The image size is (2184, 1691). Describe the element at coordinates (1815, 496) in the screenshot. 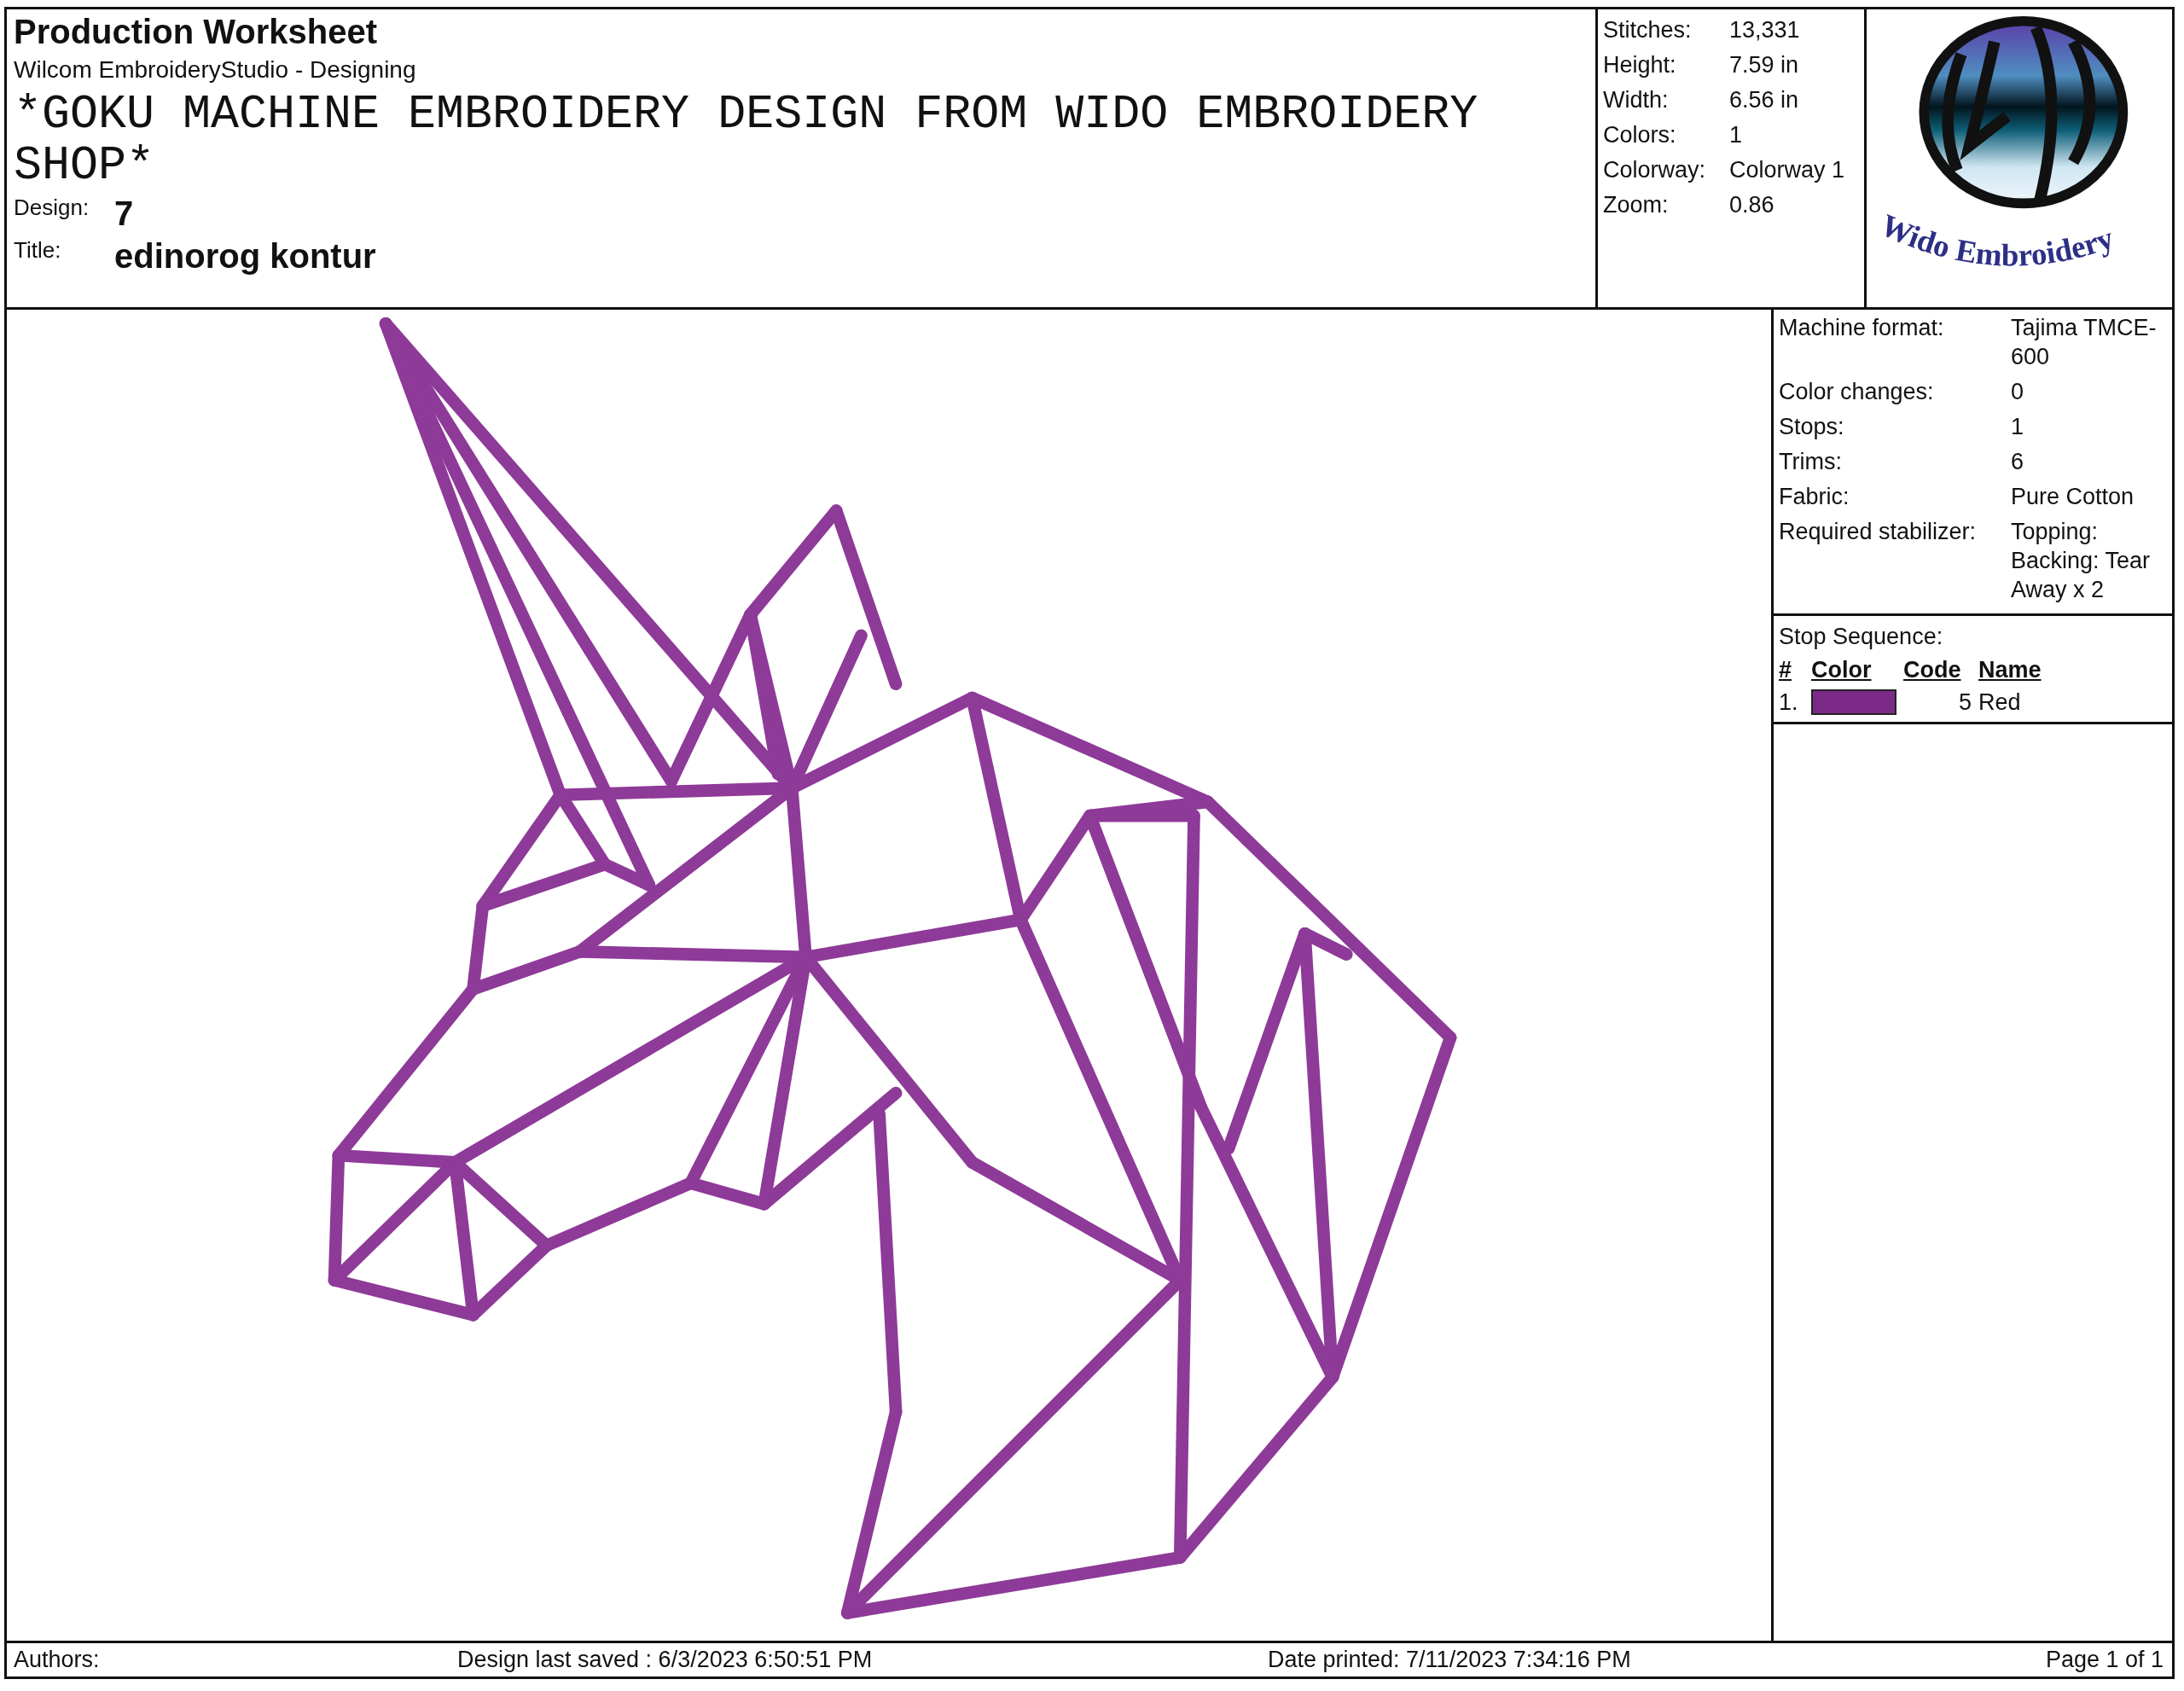

I see `info-label: Fabric:` at that location.